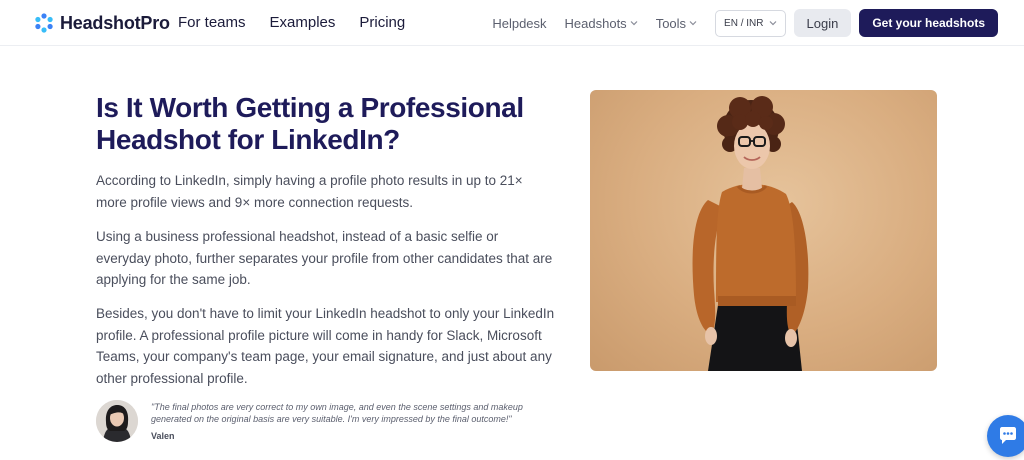 Image resolution: width=1024 pixels, height=460 pixels. I want to click on brand-logo: HeadshotPro, so click(102, 23).